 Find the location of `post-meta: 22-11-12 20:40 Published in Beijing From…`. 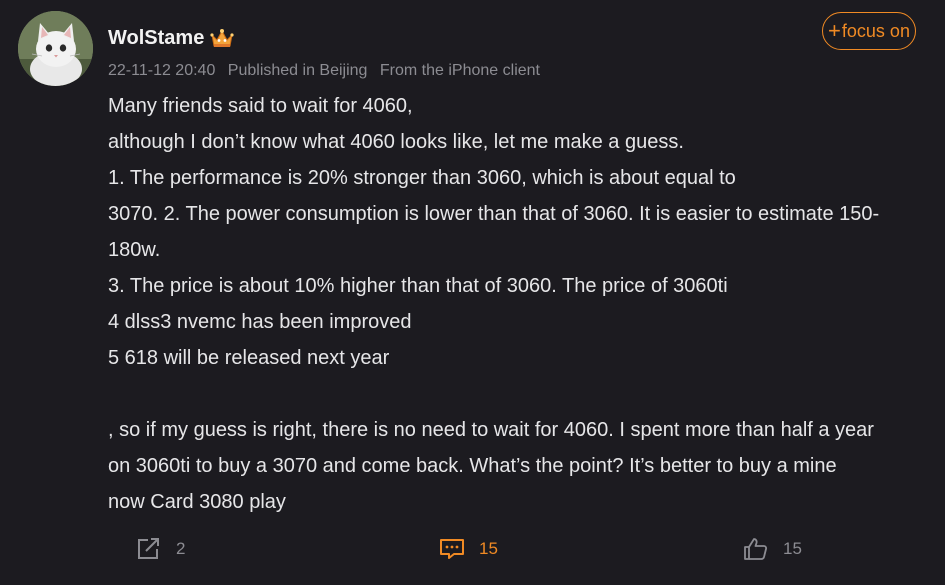

post-meta: 22-11-12 20:40 Published in Beijing From… is located at coordinates (328, 71).